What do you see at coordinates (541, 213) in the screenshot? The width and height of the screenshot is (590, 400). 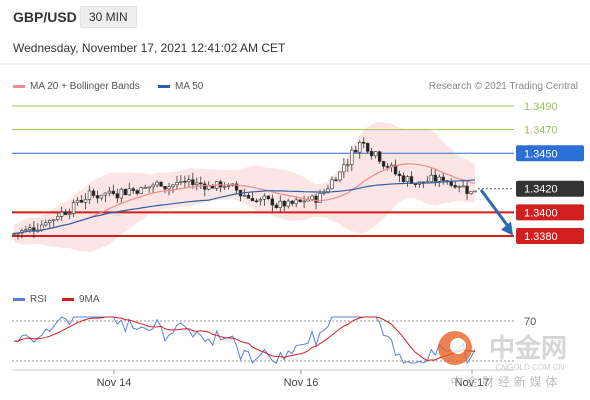 I see `level-label-1.3400: 1.3400` at bounding box center [541, 213].